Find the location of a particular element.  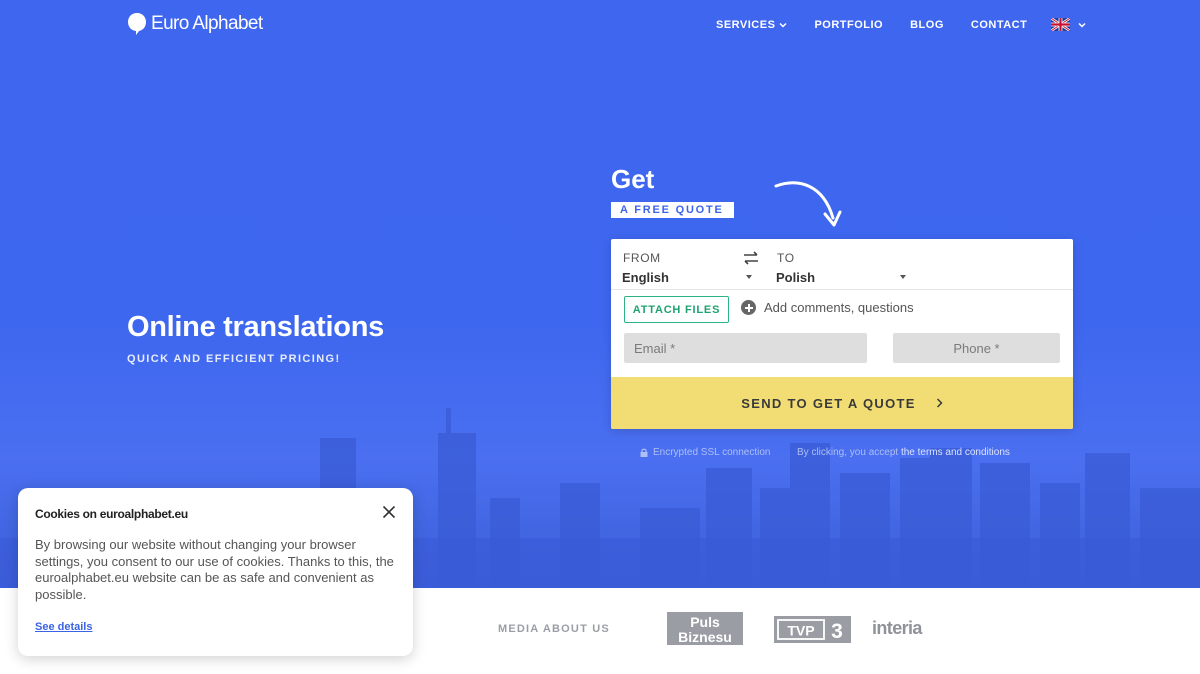

lock-icon is located at coordinates (644, 452).